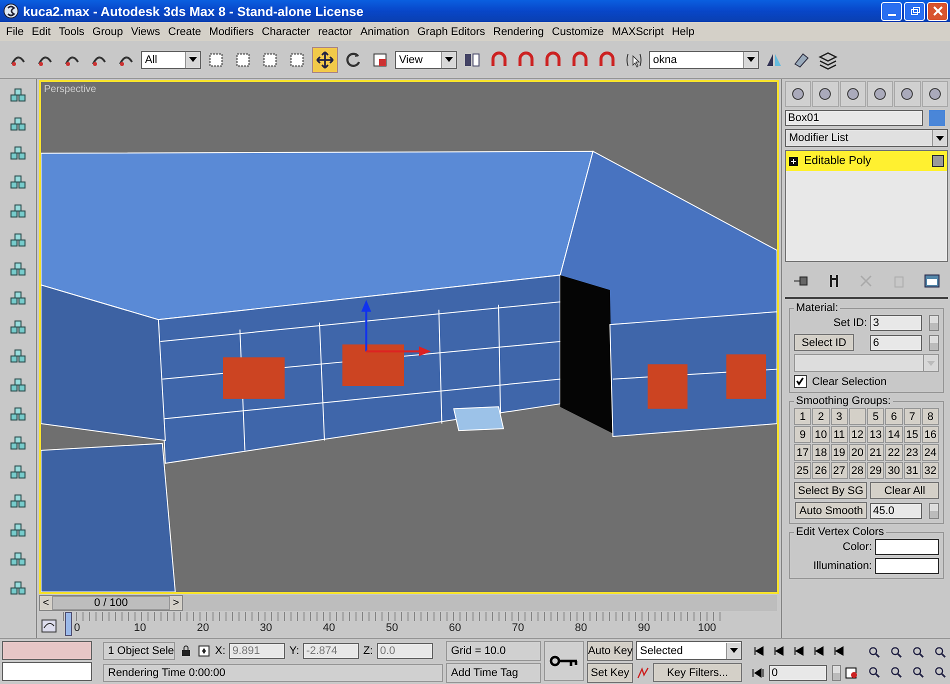 Image resolution: width=950 pixels, height=684 pixels. What do you see at coordinates (821, 470) in the screenshot?
I see `smoothing-group-button: 26` at bounding box center [821, 470].